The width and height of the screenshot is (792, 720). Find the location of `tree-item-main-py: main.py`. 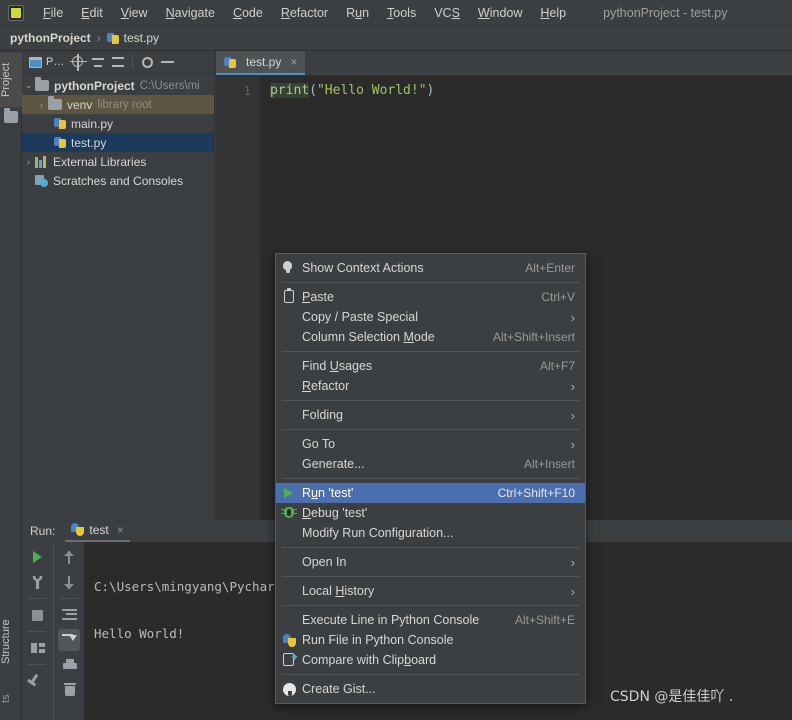

tree-item-main-py: main.py is located at coordinates (118, 123).